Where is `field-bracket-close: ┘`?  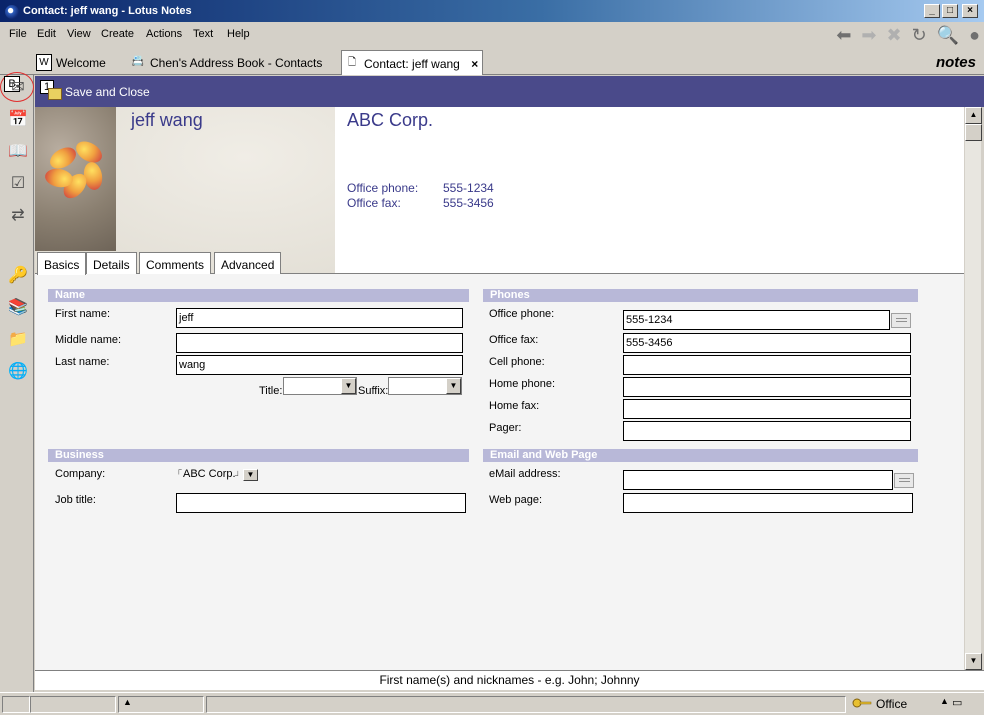
field-bracket-close: ┘ is located at coordinates (238, 475).